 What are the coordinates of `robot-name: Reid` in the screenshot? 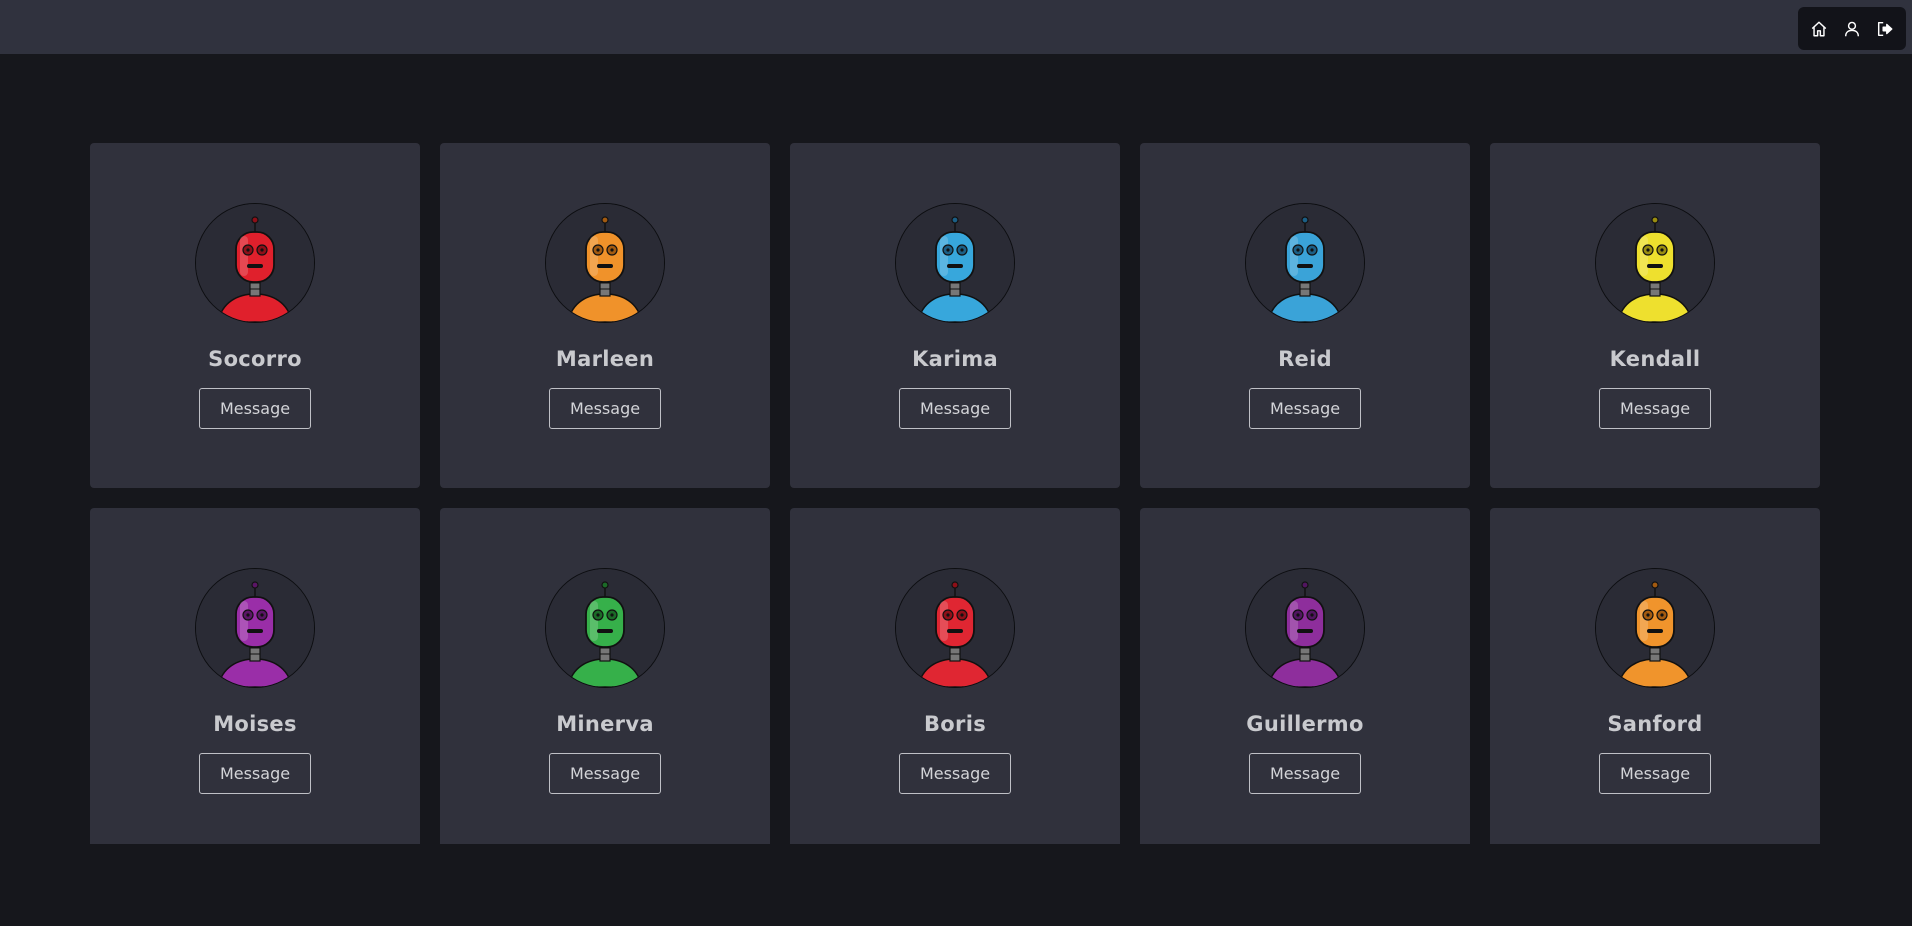 It's located at (1305, 359).